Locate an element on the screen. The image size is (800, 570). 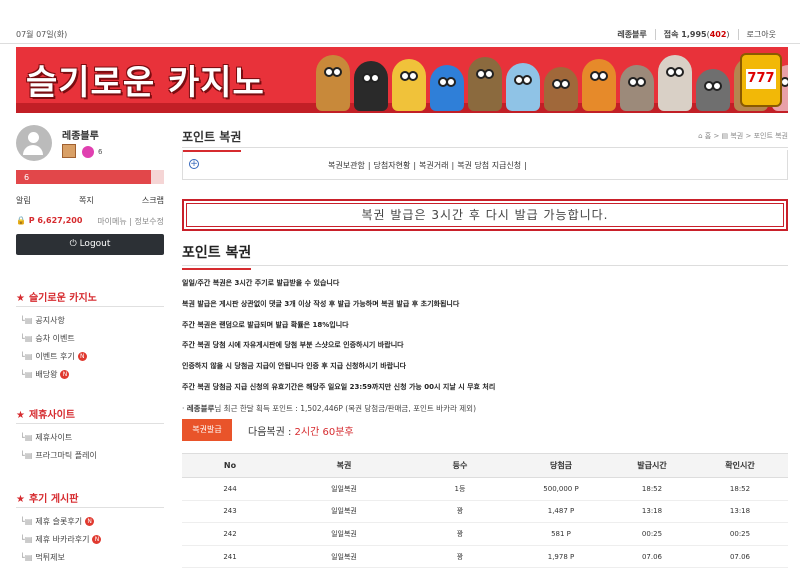
col-prize: 당첨금 is located at coordinates (561, 465).